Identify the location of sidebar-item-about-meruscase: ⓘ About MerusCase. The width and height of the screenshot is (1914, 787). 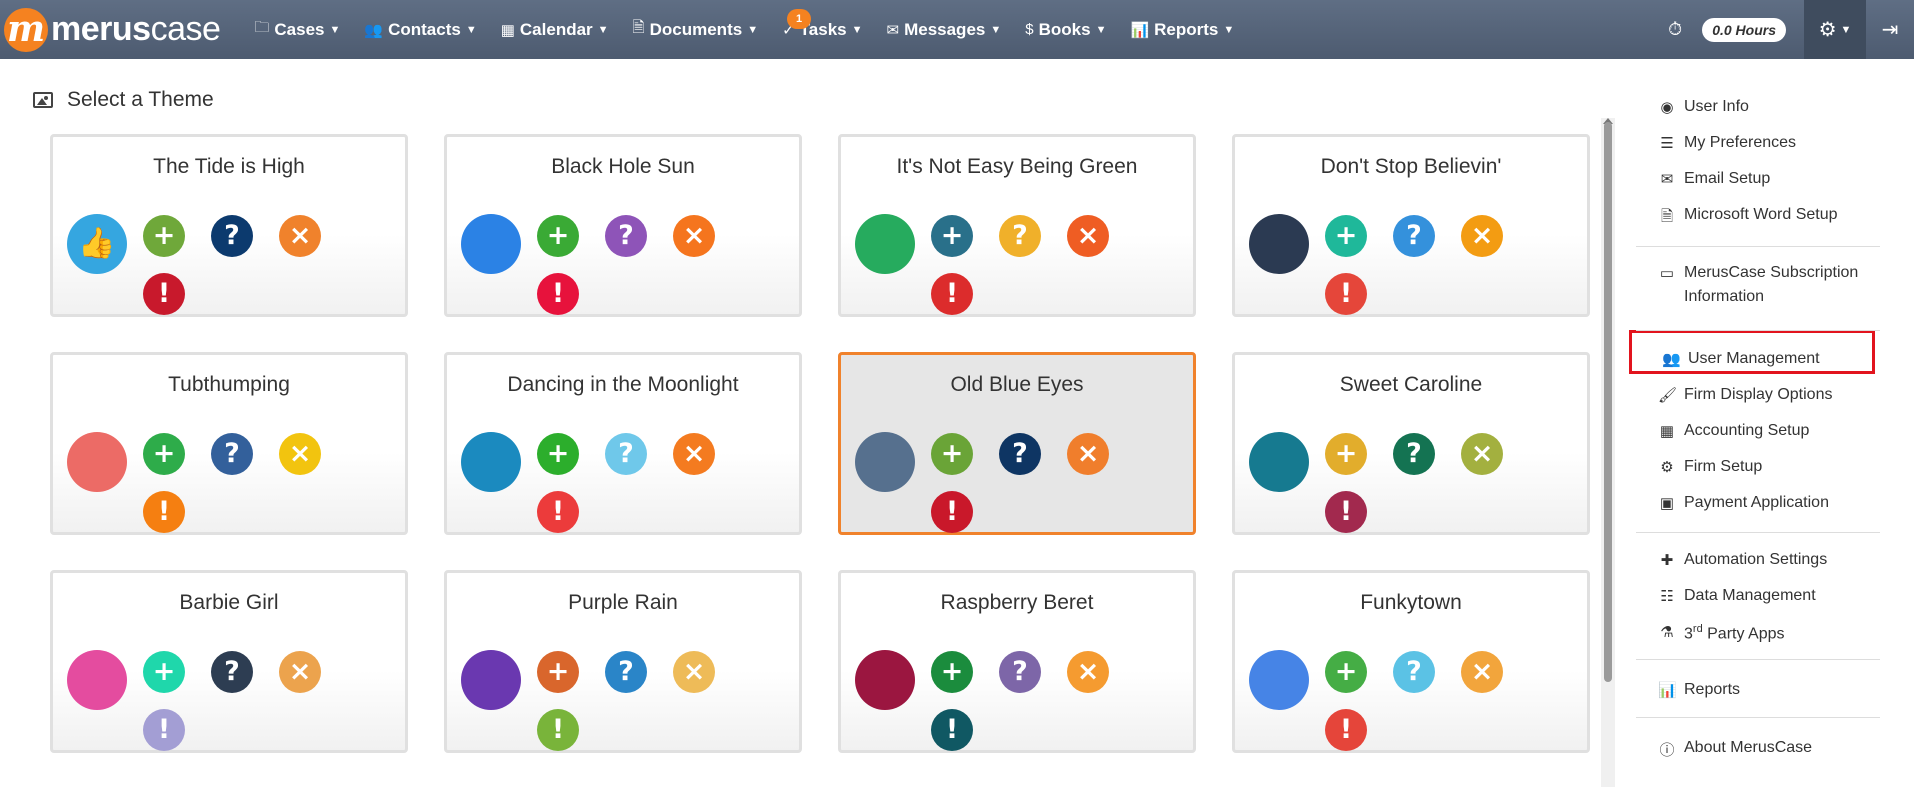
(1735, 749).